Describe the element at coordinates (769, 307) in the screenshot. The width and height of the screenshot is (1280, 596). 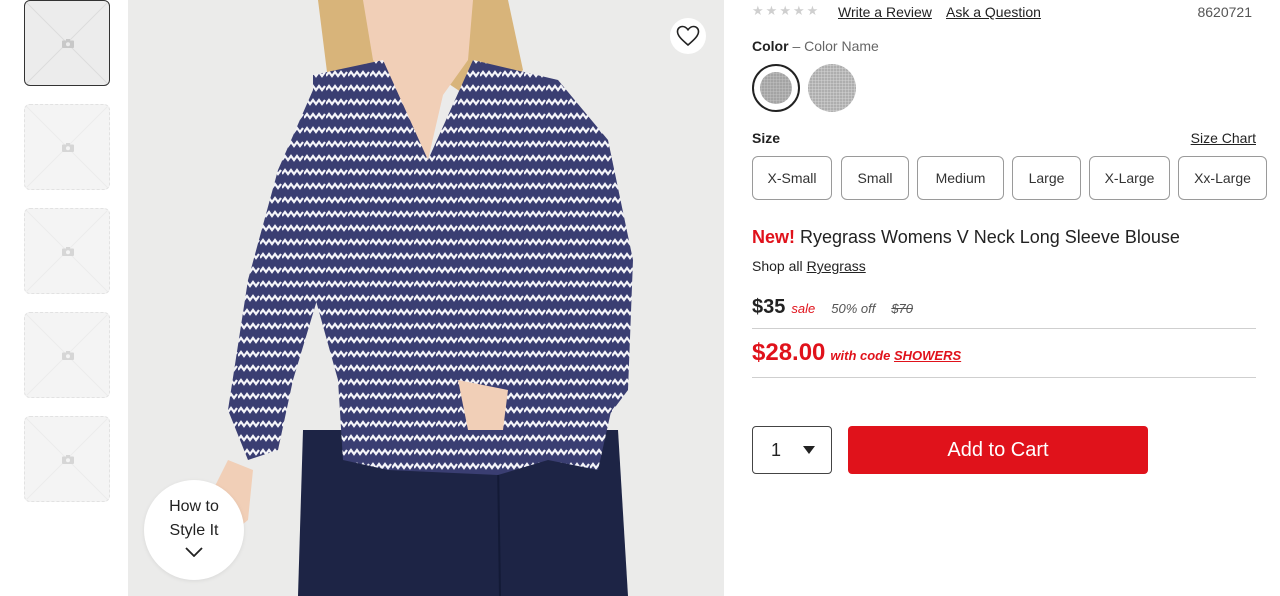
I see `sale-price: $35` at that location.